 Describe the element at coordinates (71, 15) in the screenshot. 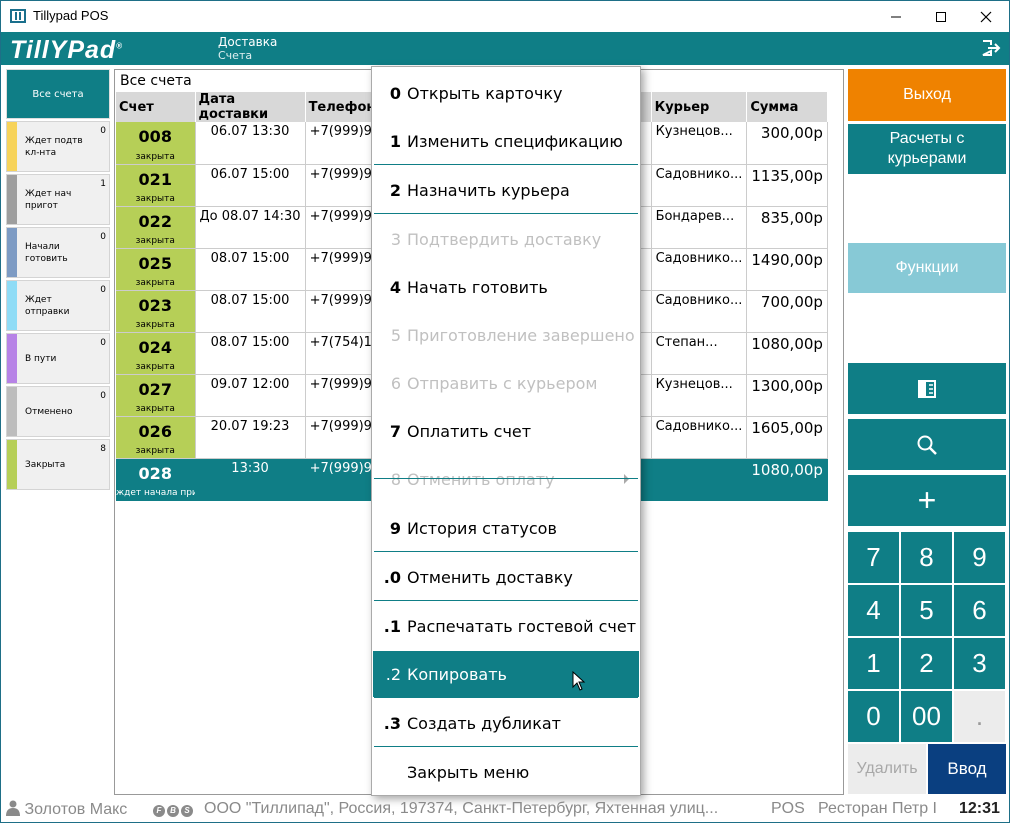

I see `window-title: Tillypad POS` at that location.